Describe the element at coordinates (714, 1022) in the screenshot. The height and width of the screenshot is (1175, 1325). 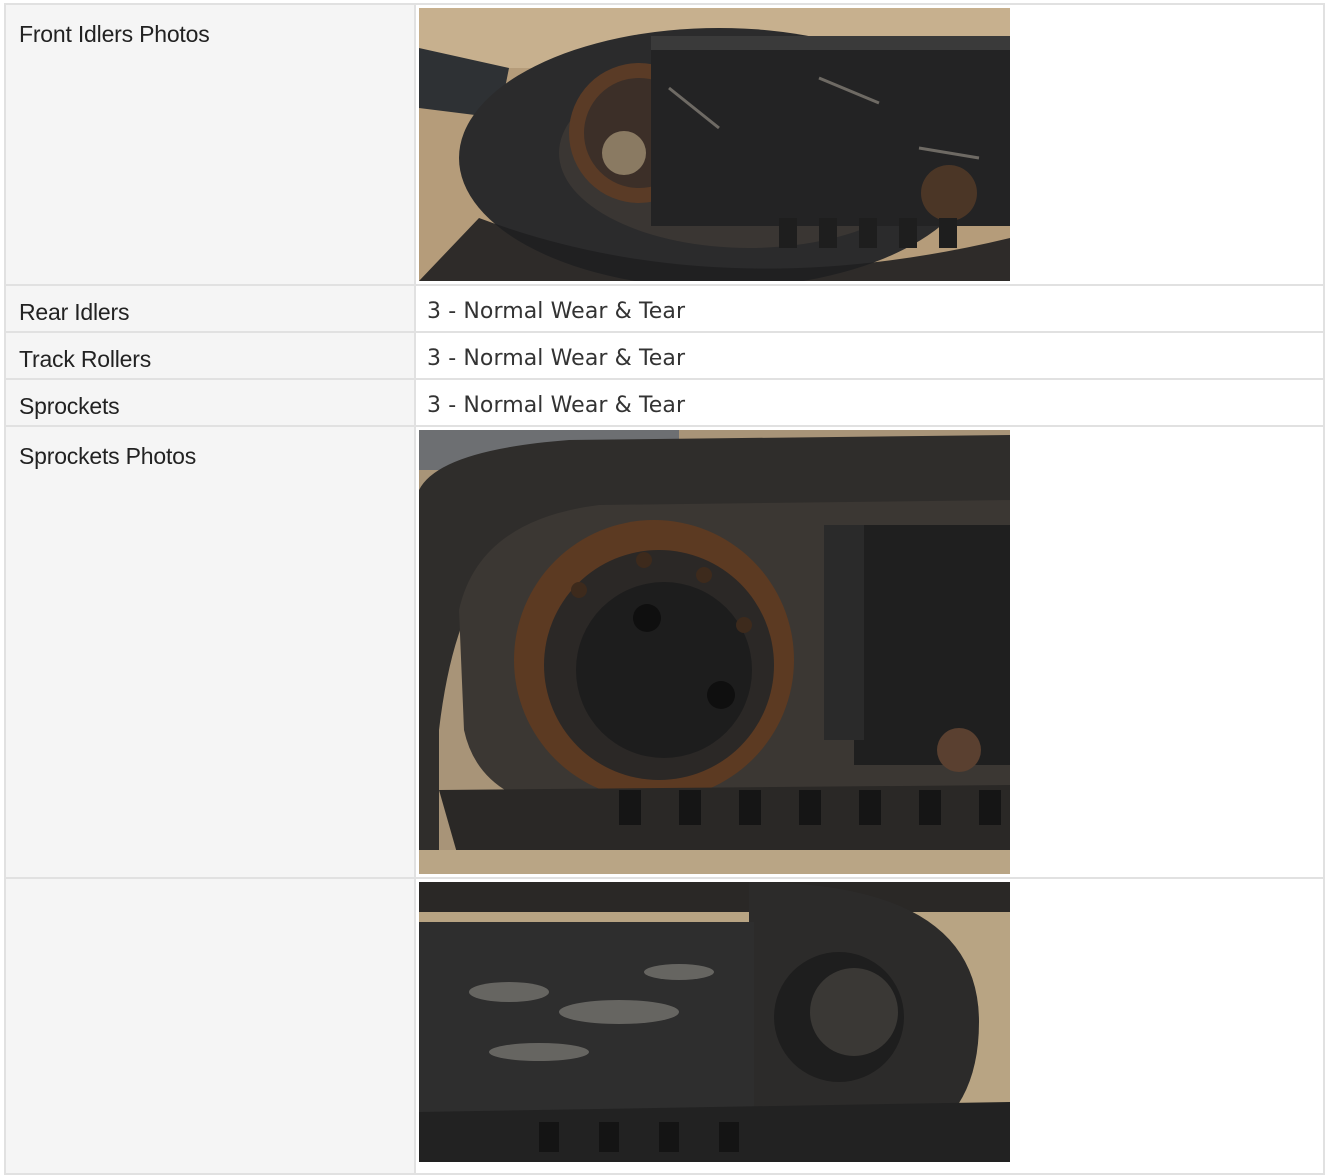
I see `additional-sprocket-photo` at that location.